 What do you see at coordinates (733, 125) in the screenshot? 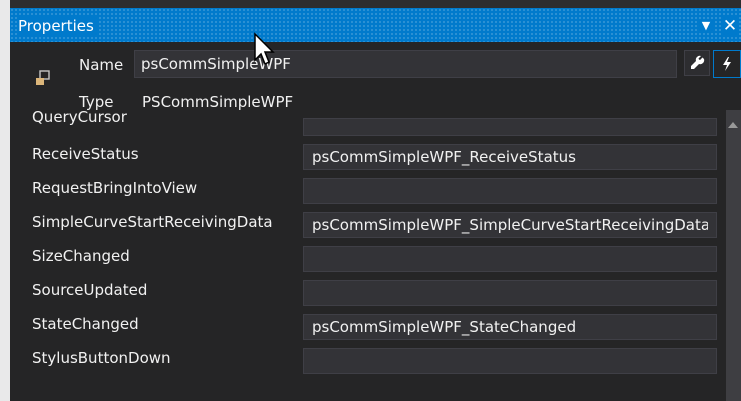
I see `scroll-up-arrow-icon` at bounding box center [733, 125].